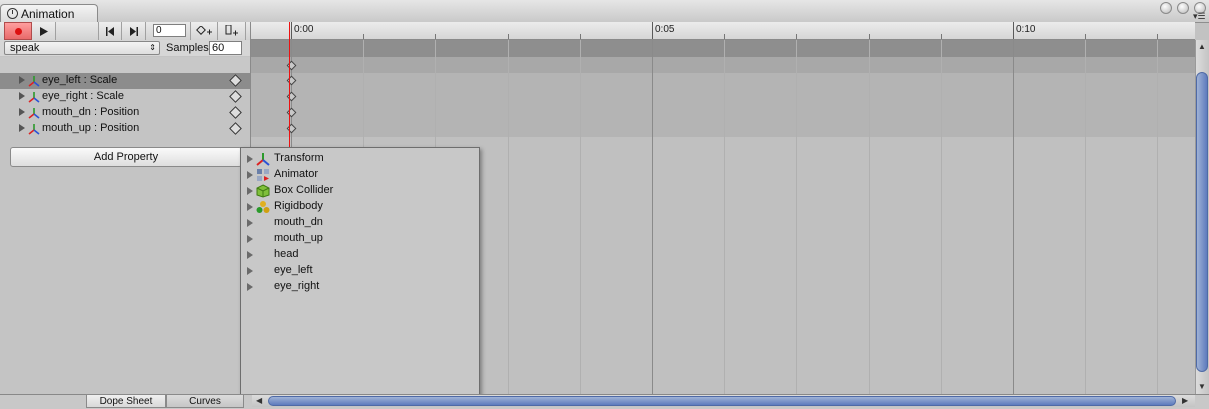 The width and height of the screenshot is (1209, 409). What do you see at coordinates (125, 81) in the screenshot?
I see `property-row: eye_left : Scale` at bounding box center [125, 81].